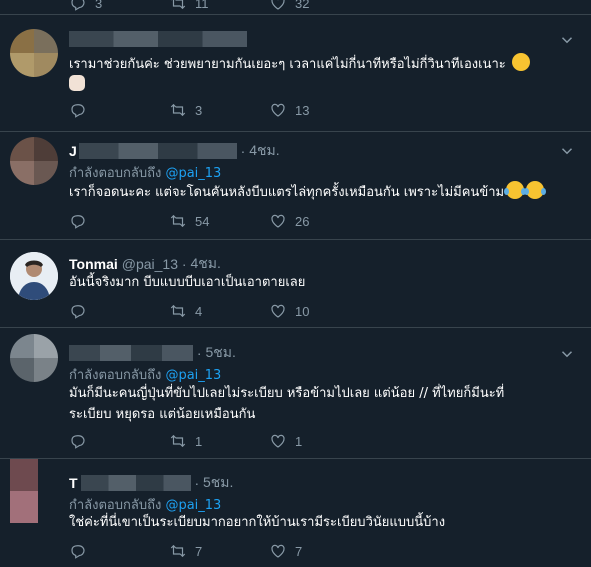 The width and height of the screenshot is (591, 567). I want to click on tweet-actions: 3 11 32, so click(219, 6).